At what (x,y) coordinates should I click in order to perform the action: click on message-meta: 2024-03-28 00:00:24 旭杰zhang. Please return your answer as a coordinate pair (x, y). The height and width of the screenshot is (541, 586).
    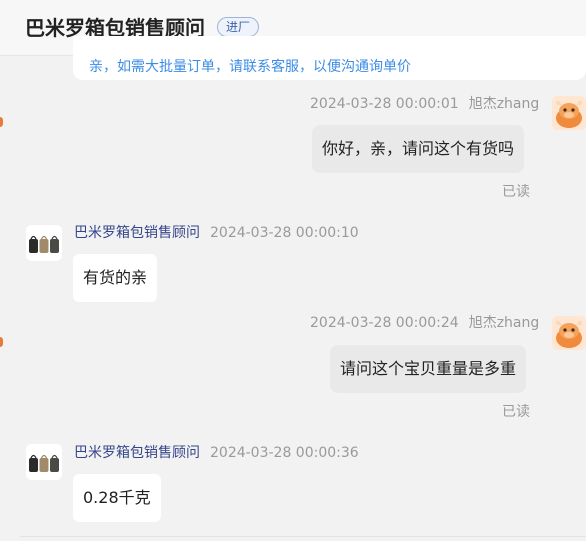
    Looking at the image, I should click on (424, 323).